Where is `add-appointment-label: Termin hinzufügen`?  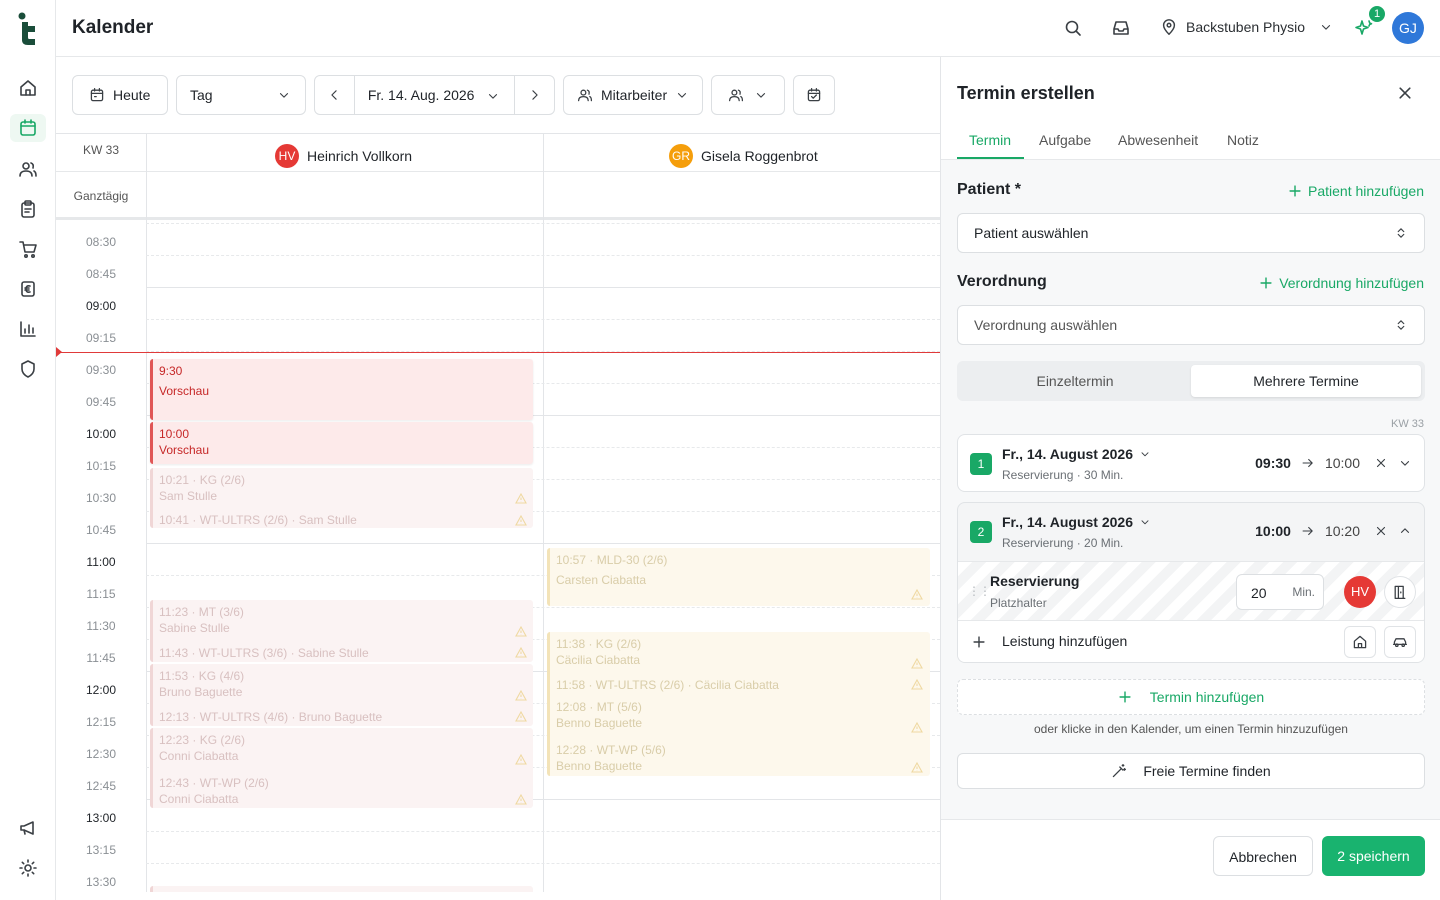 add-appointment-label: Termin hinzufügen is located at coordinates (1207, 697).